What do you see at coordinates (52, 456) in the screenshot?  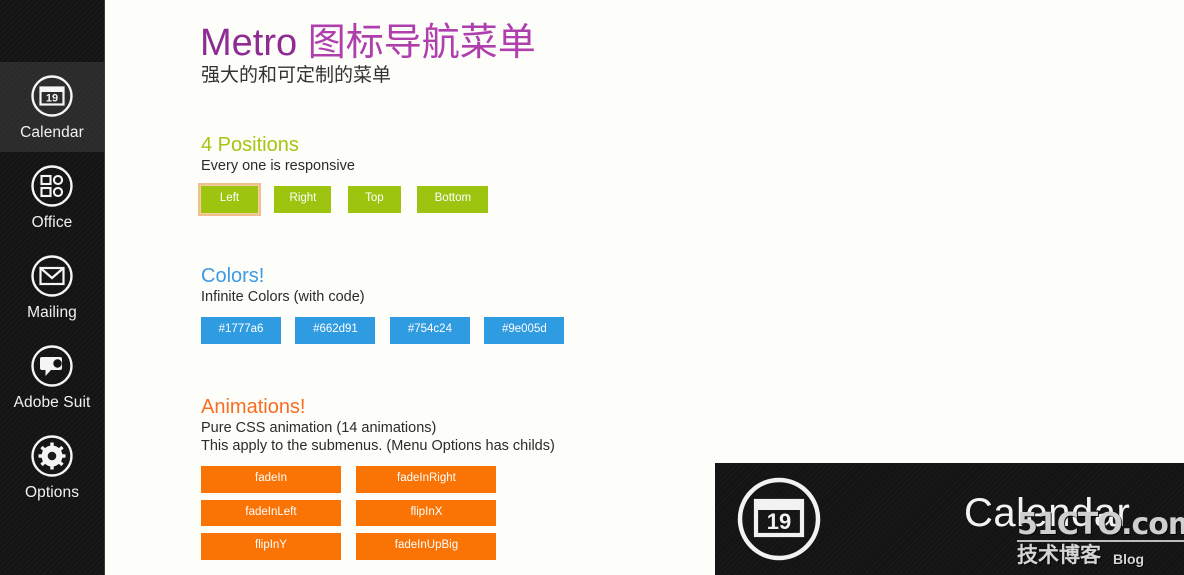 I see `gear-icon` at bounding box center [52, 456].